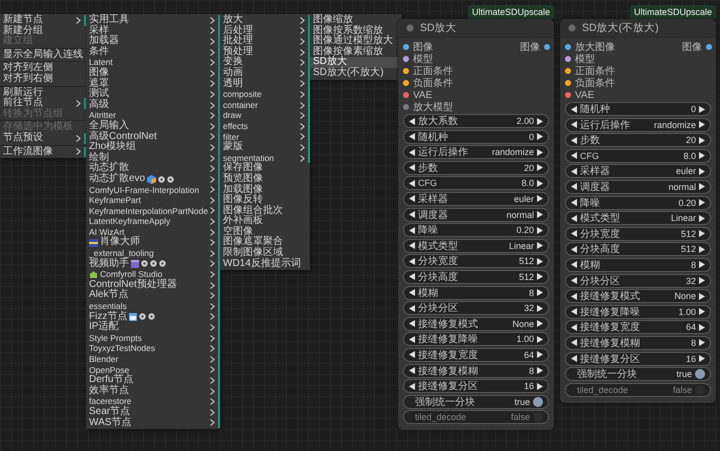  I want to click on stepper-widget: 采样器 euler, so click(476, 199).